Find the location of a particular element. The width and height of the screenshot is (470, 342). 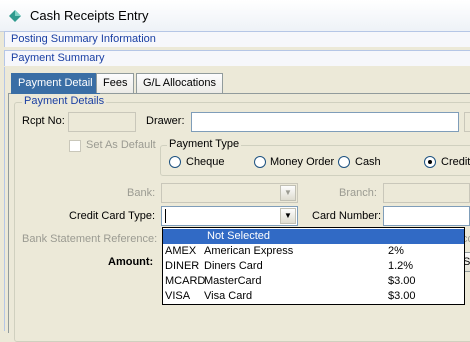

dropdown-option-name: Diners Card is located at coordinates (233, 266).